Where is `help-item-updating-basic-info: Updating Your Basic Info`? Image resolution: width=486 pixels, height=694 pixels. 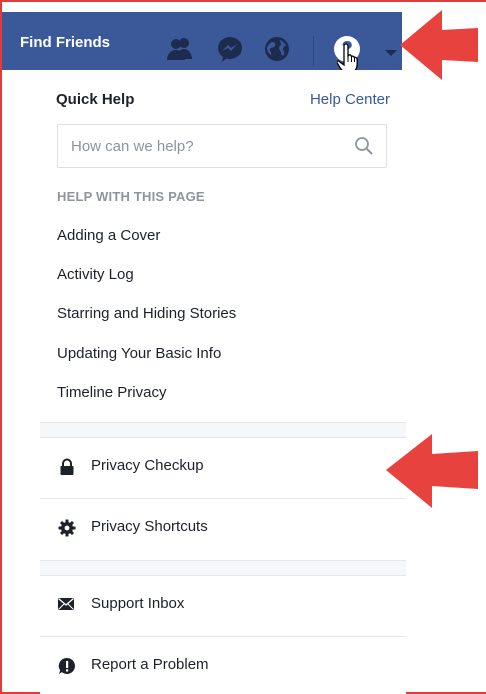
help-item-updating-basic-info: Updating Your Basic Info is located at coordinates (139, 353).